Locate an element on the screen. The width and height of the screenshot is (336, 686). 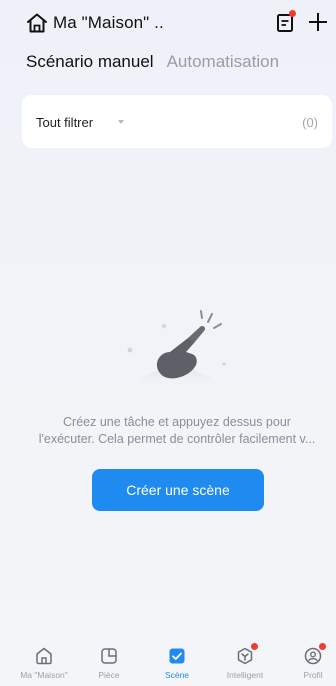
notification-dot is located at coordinates (292, 13).